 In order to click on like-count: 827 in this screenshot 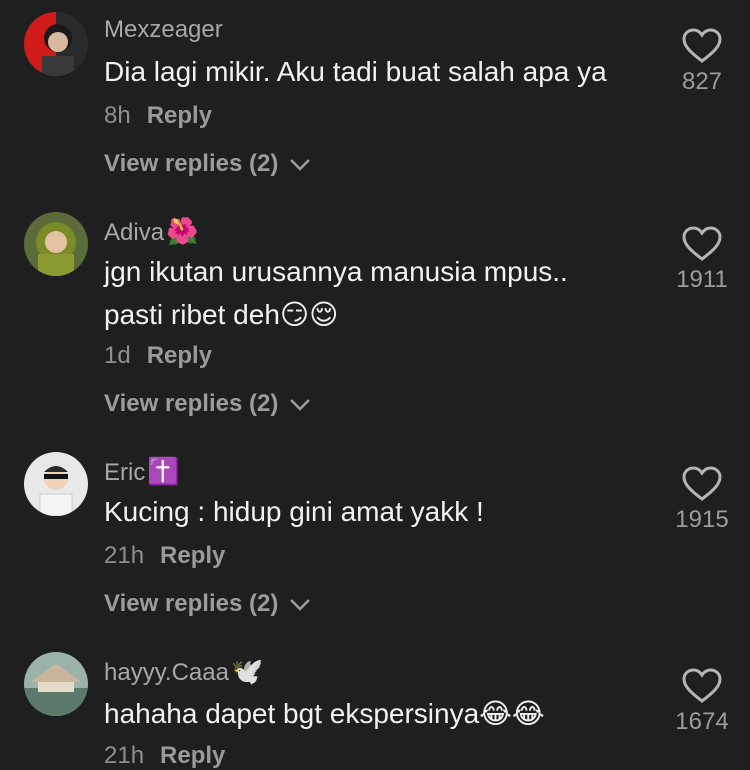, I will do `click(702, 81)`.